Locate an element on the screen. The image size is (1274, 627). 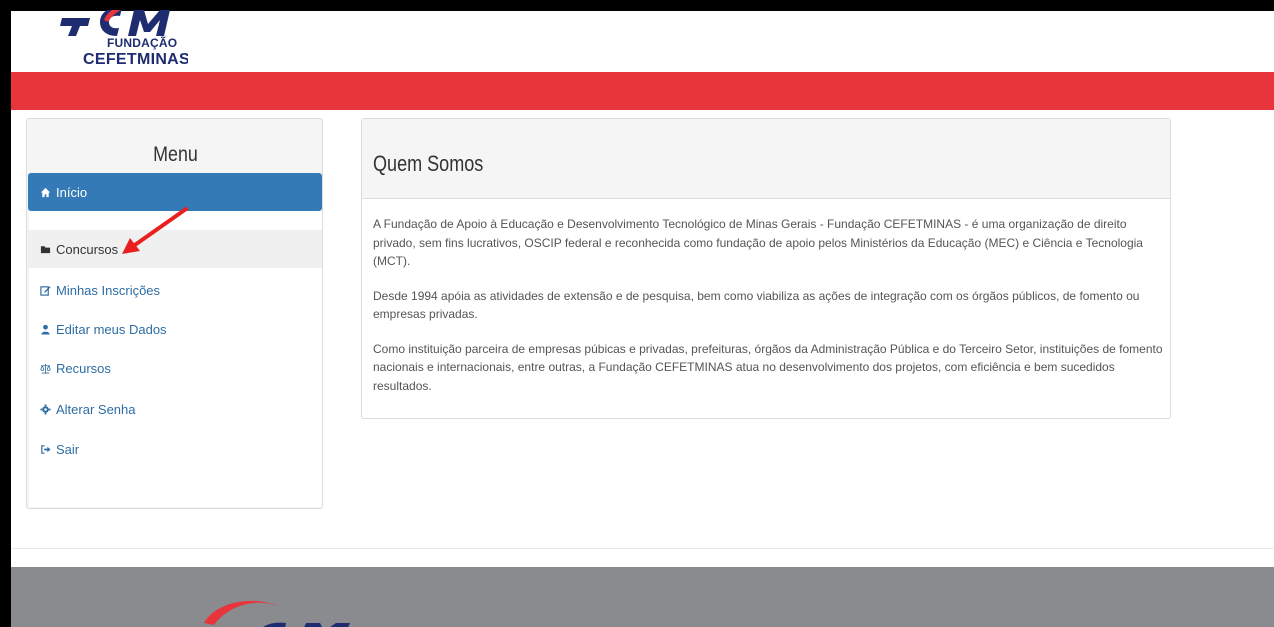
panel-heading: Quem Somos is located at coordinates (766, 159).